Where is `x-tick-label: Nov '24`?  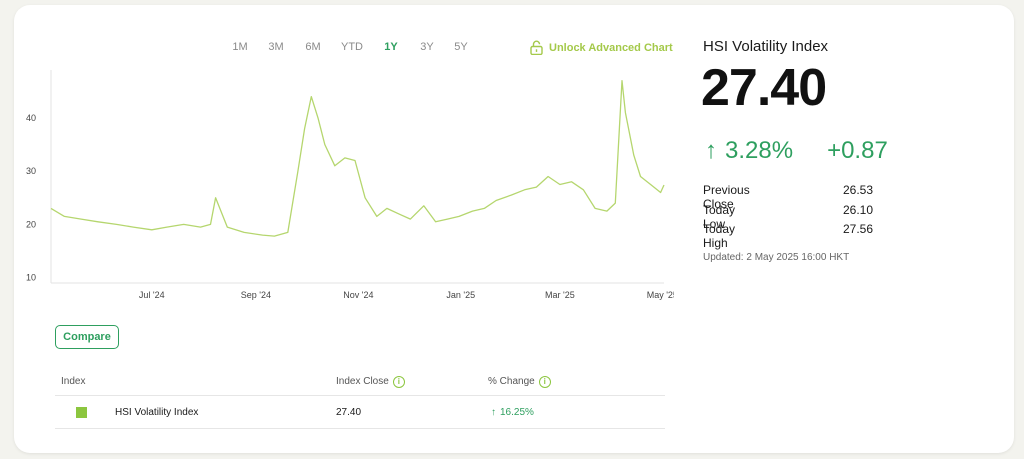
x-tick-label: Nov '24 is located at coordinates (358, 295).